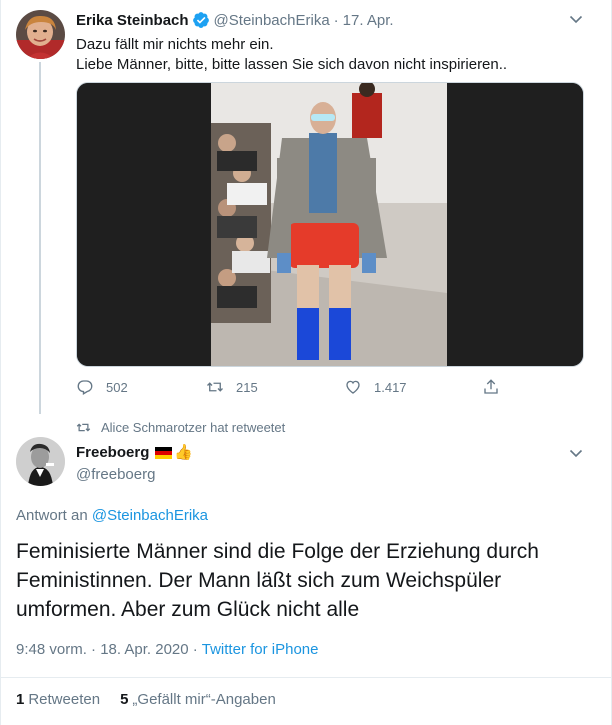 Image resolution: width=612 pixels, height=725 pixels. I want to click on retweet-action: 215, so click(232, 387).